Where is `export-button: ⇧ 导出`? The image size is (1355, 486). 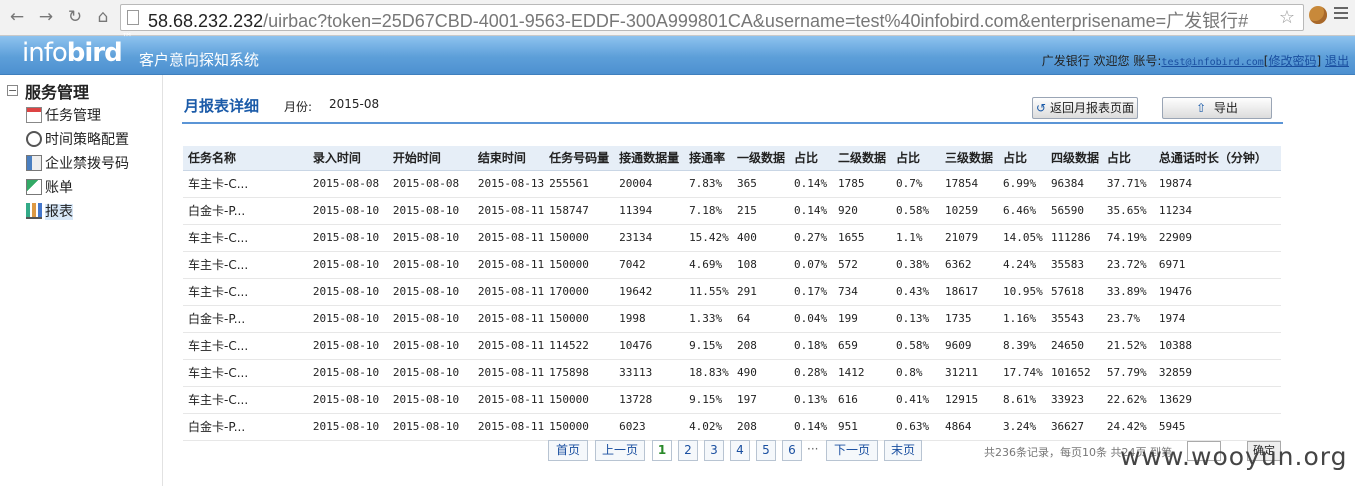 export-button: ⇧ 导出 is located at coordinates (1217, 108).